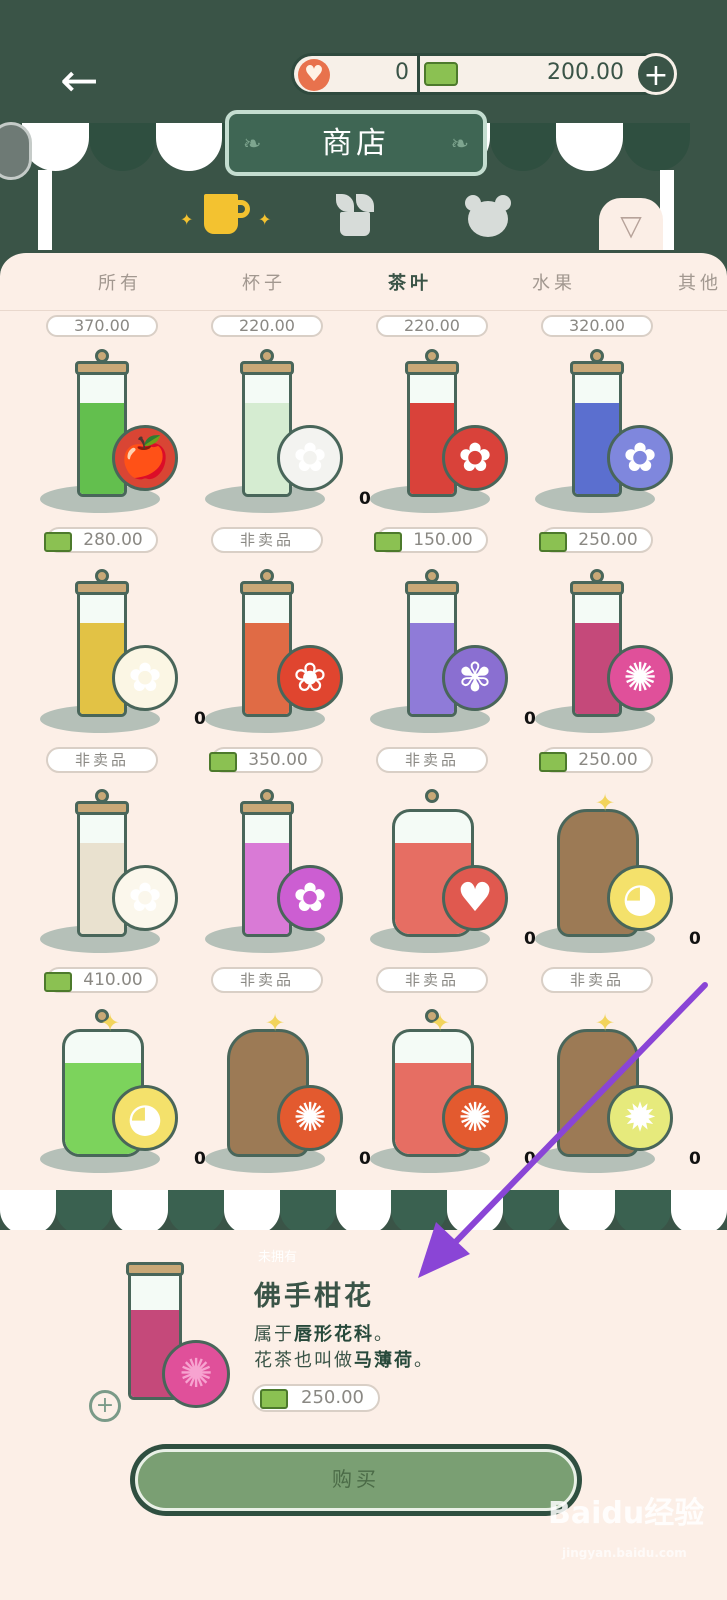  I want to click on shop-item: ♥ 0 非卖品, so click(453, 902).